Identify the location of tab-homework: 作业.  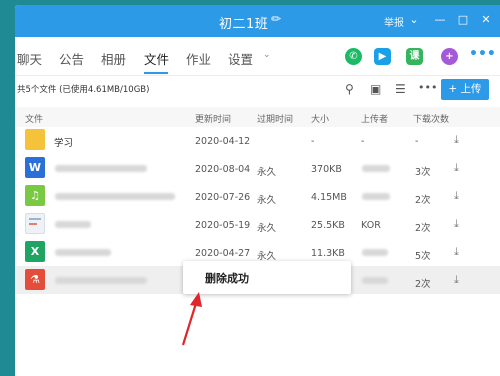
(198, 58).